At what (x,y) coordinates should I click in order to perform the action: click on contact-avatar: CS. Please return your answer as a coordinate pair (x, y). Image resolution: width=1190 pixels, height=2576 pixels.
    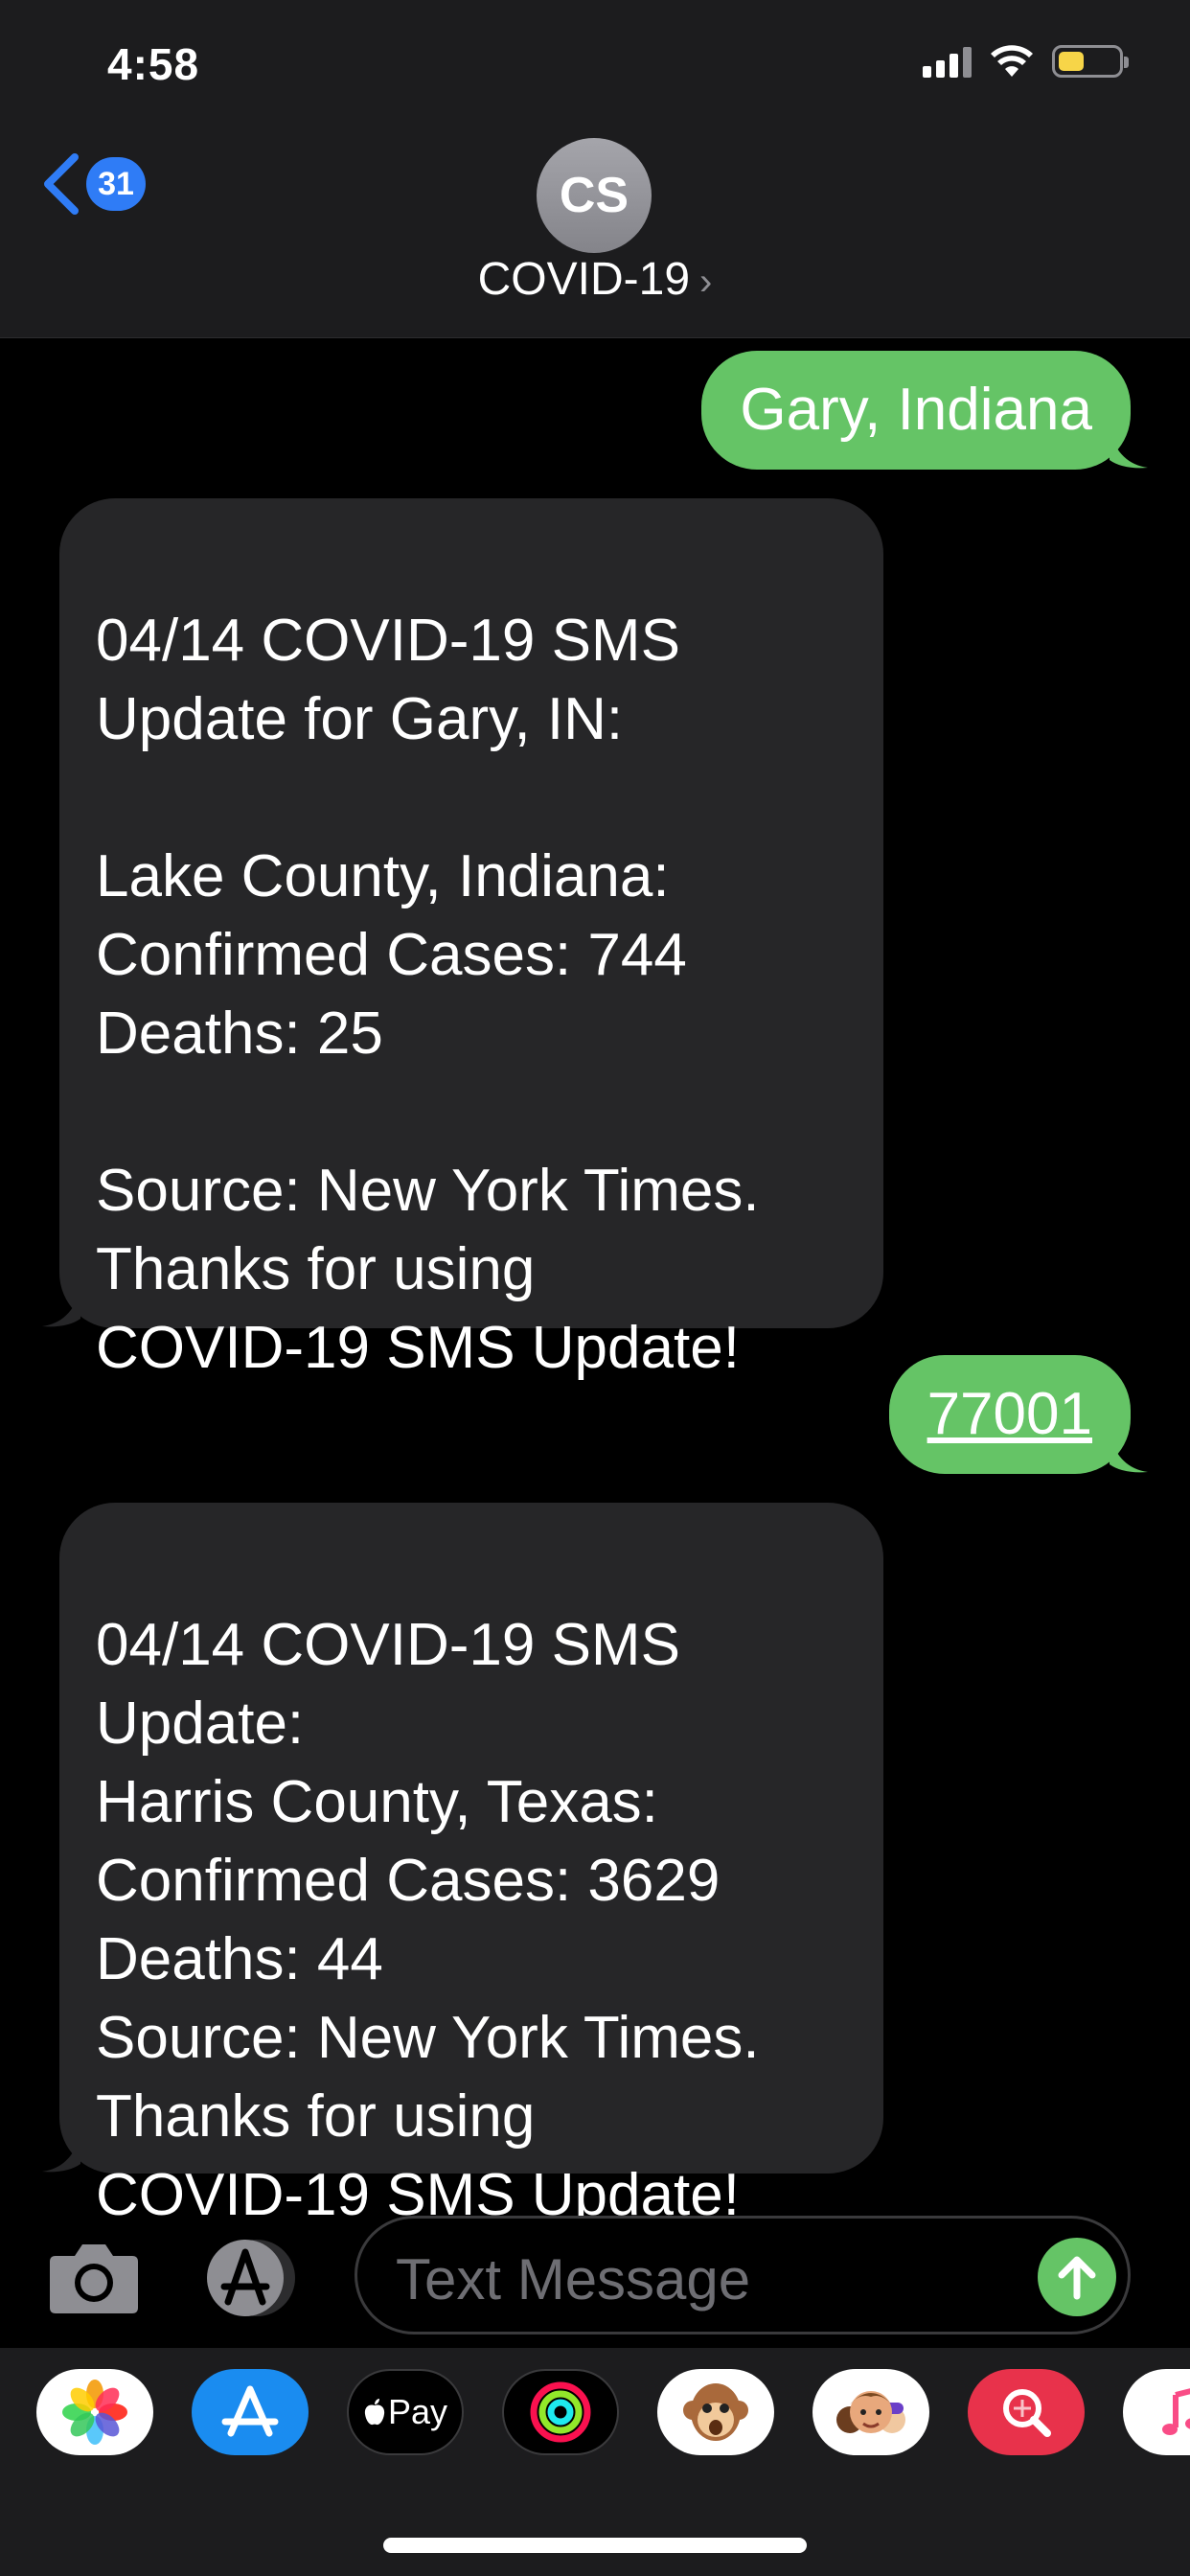
    Looking at the image, I should click on (594, 195).